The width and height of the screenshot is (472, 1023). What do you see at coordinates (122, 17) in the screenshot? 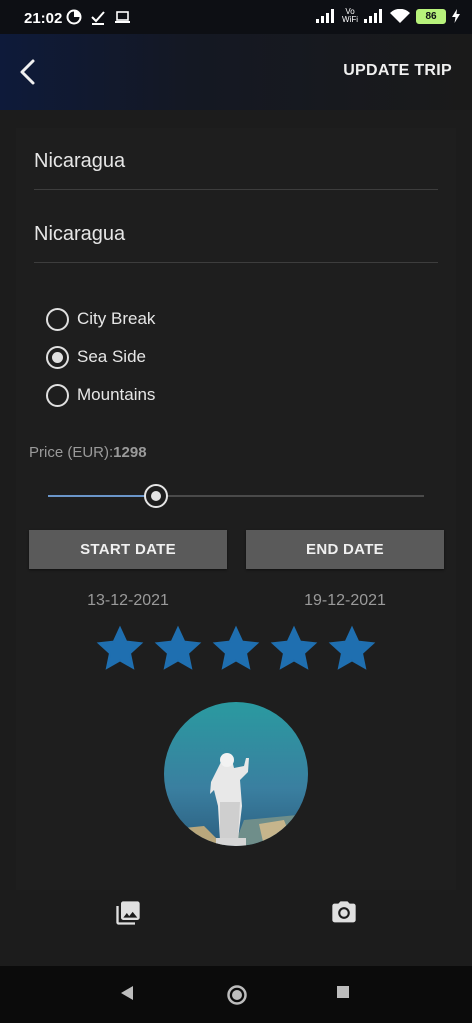
I see `laptop-icon` at bounding box center [122, 17].